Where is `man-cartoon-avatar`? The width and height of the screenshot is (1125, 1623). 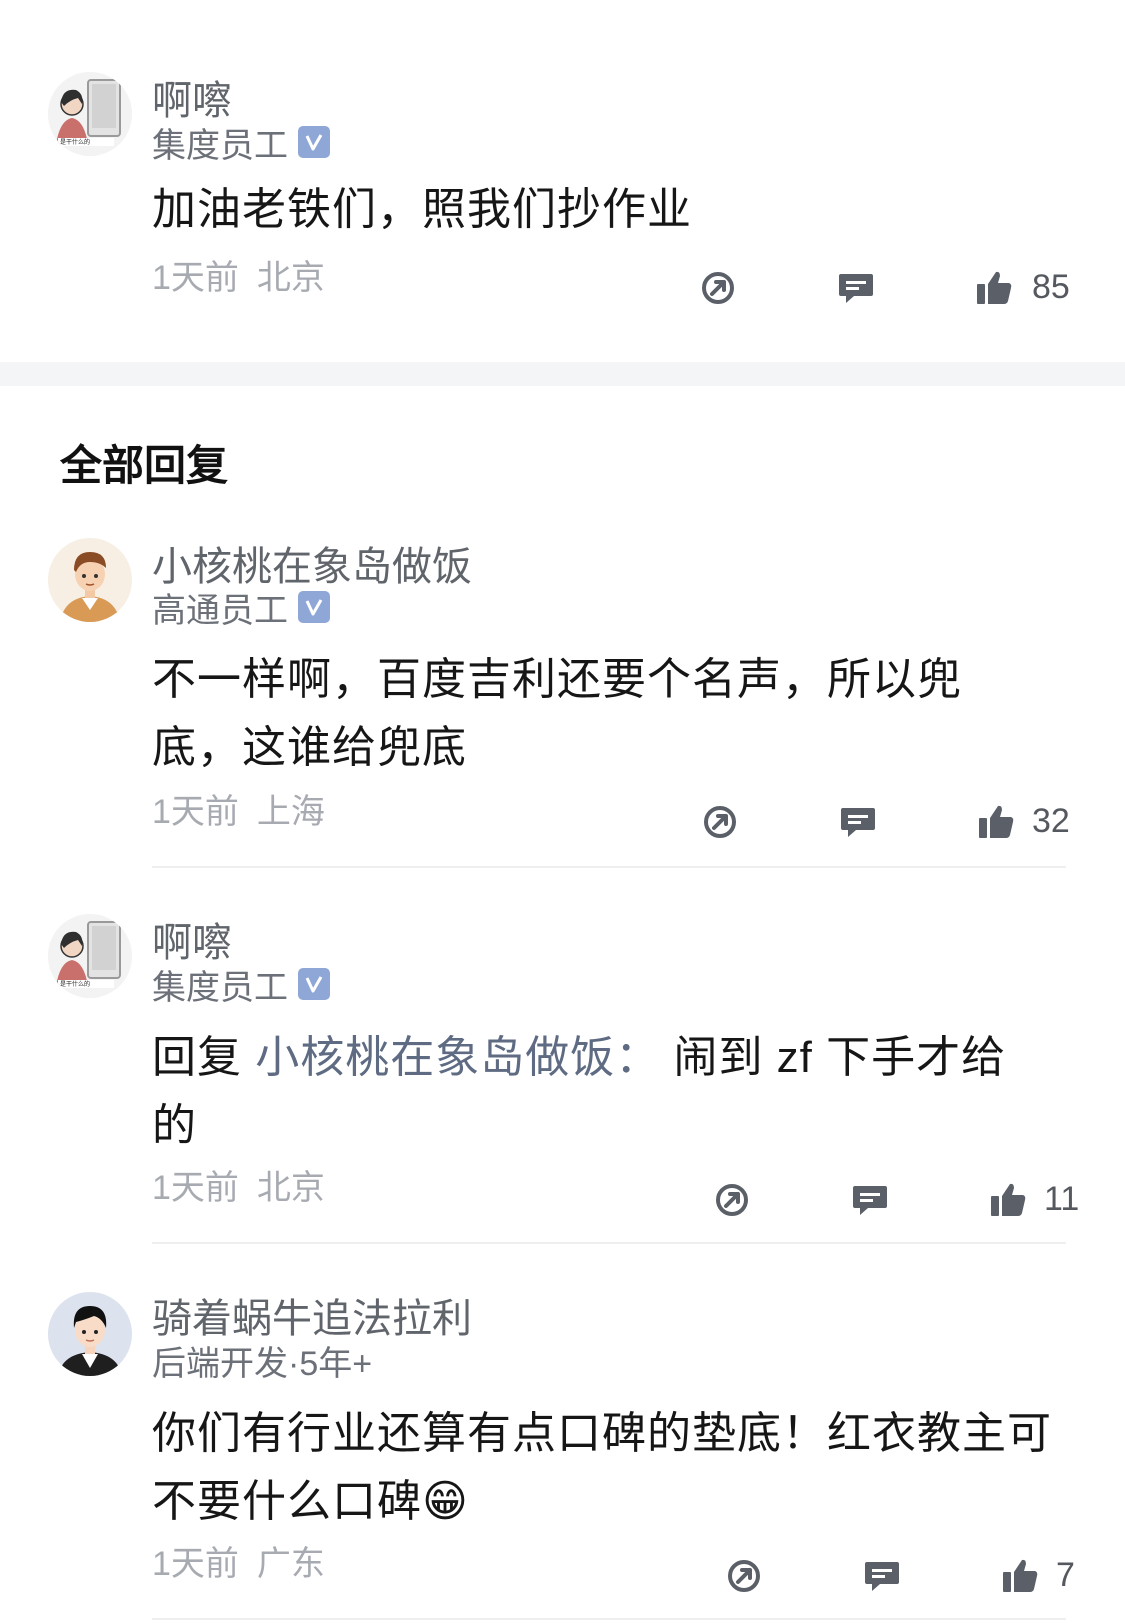
man-cartoon-avatar is located at coordinates (90, 580).